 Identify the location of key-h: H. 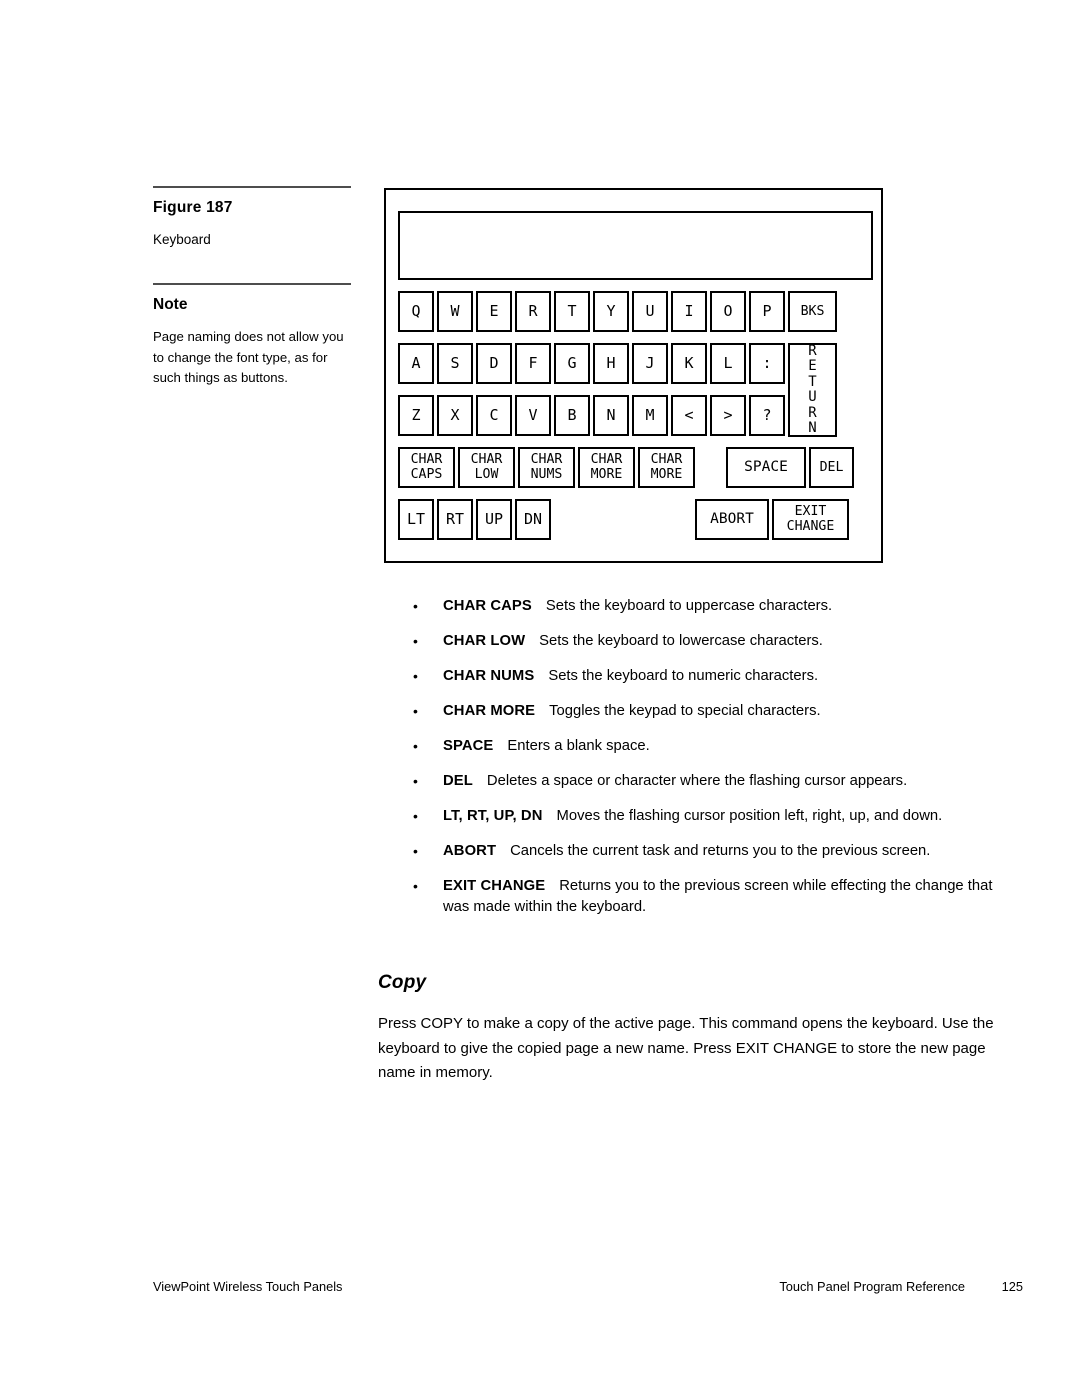
(611, 363).